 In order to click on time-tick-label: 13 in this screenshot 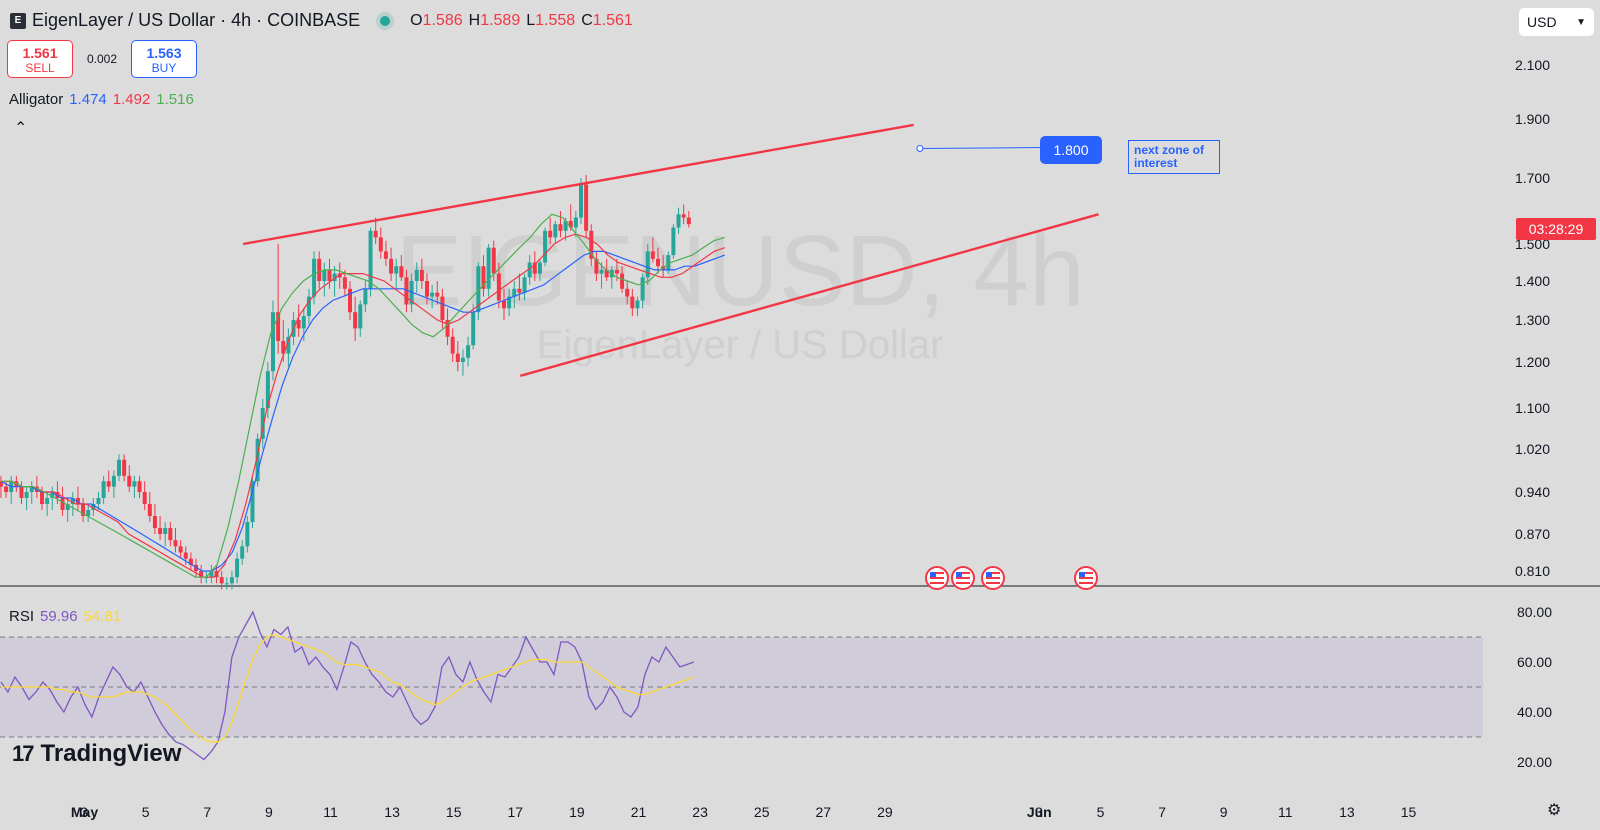, I will do `click(1347, 812)`.